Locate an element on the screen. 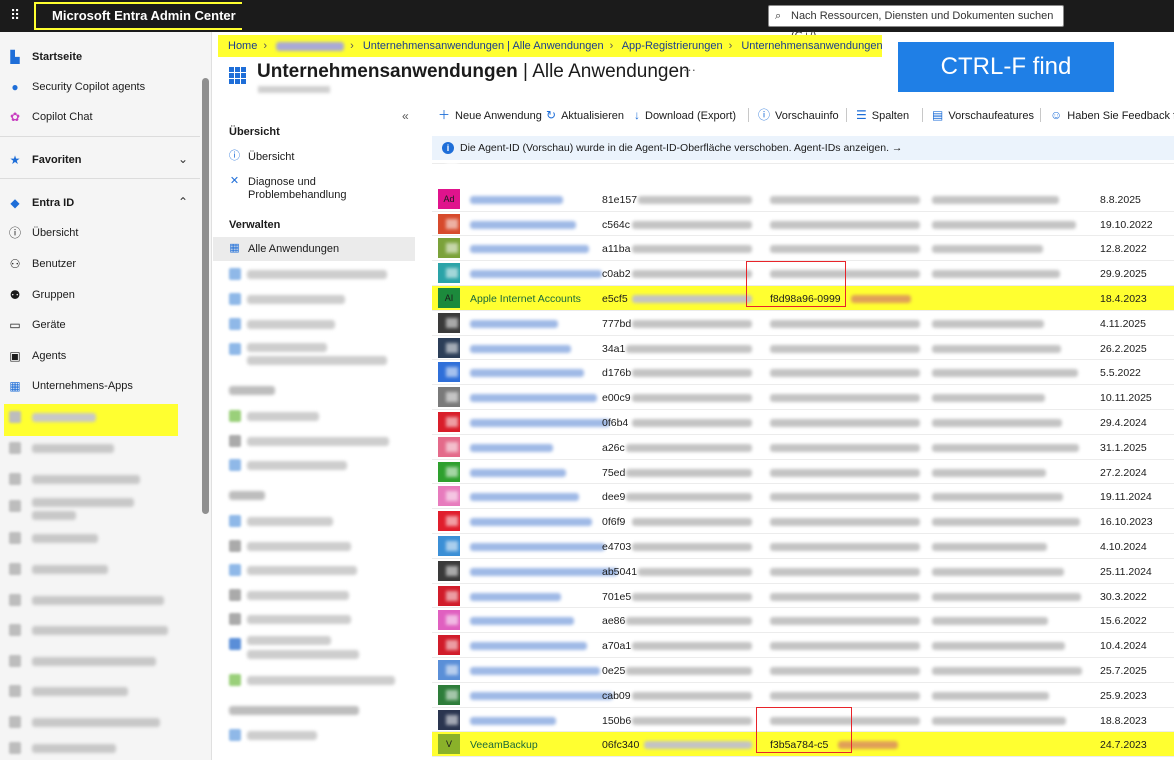 This screenshot has width=1174, height=760. breadcrumb-home: Home is located at coordinates (242, 46).